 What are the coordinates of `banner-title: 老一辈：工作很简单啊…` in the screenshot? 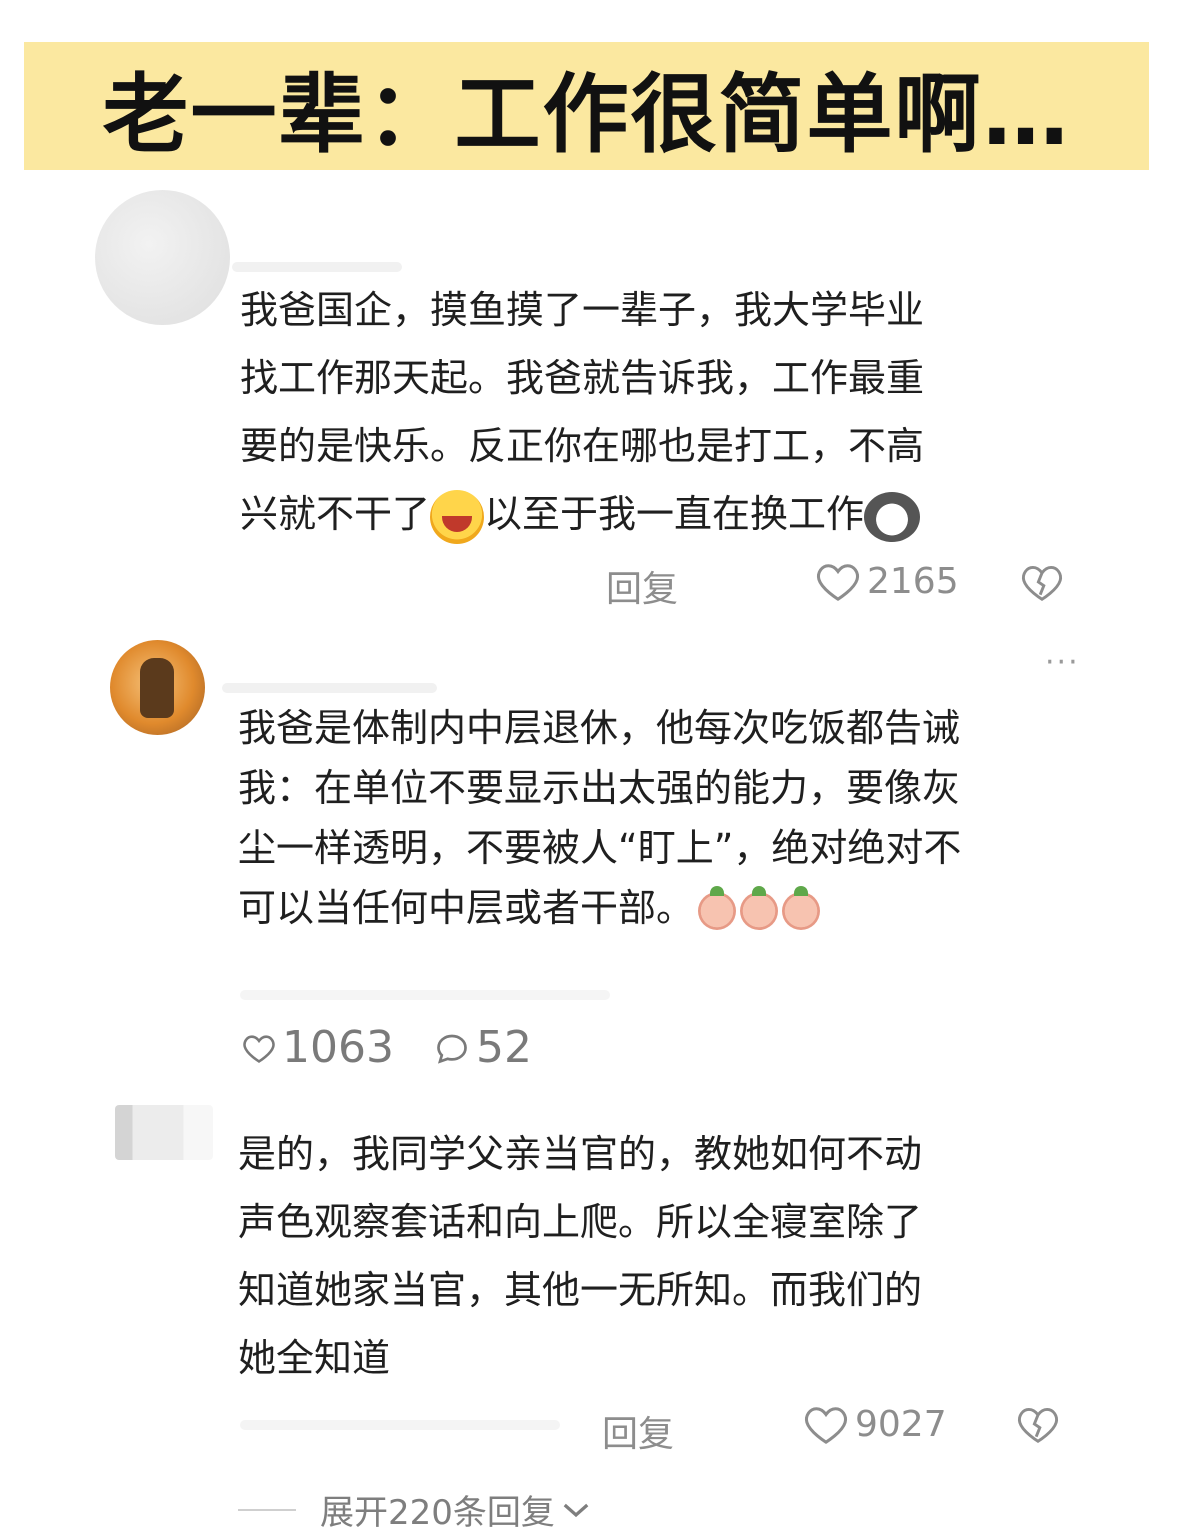 It's located at (586, 114).